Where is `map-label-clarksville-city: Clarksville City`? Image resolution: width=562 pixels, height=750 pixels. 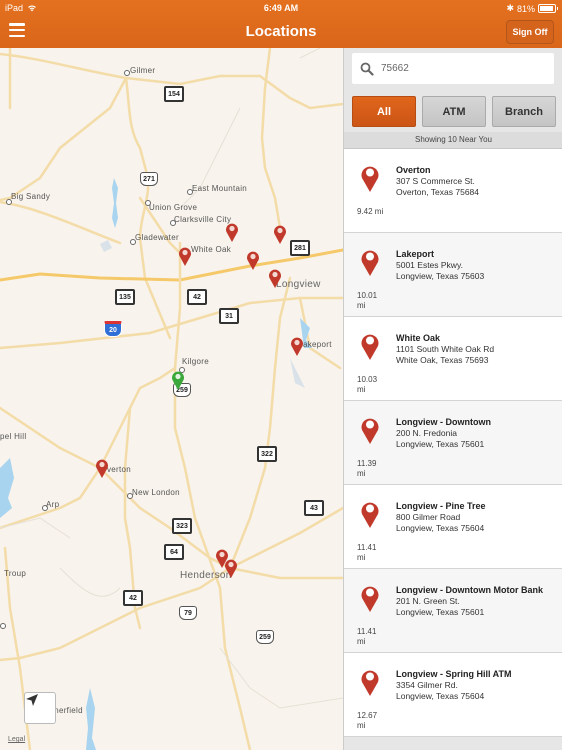
map-label-clarksville-city: Clarksville City is located at coordinates (203, 219).